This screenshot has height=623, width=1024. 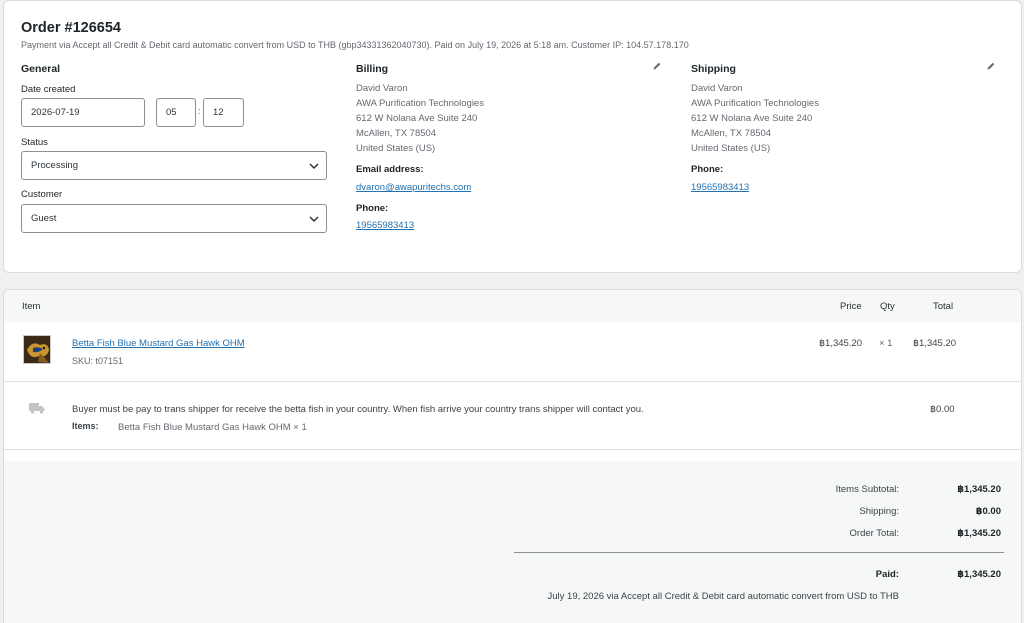 I want to click on item-qty: × 1, so click(x=886, y=343).